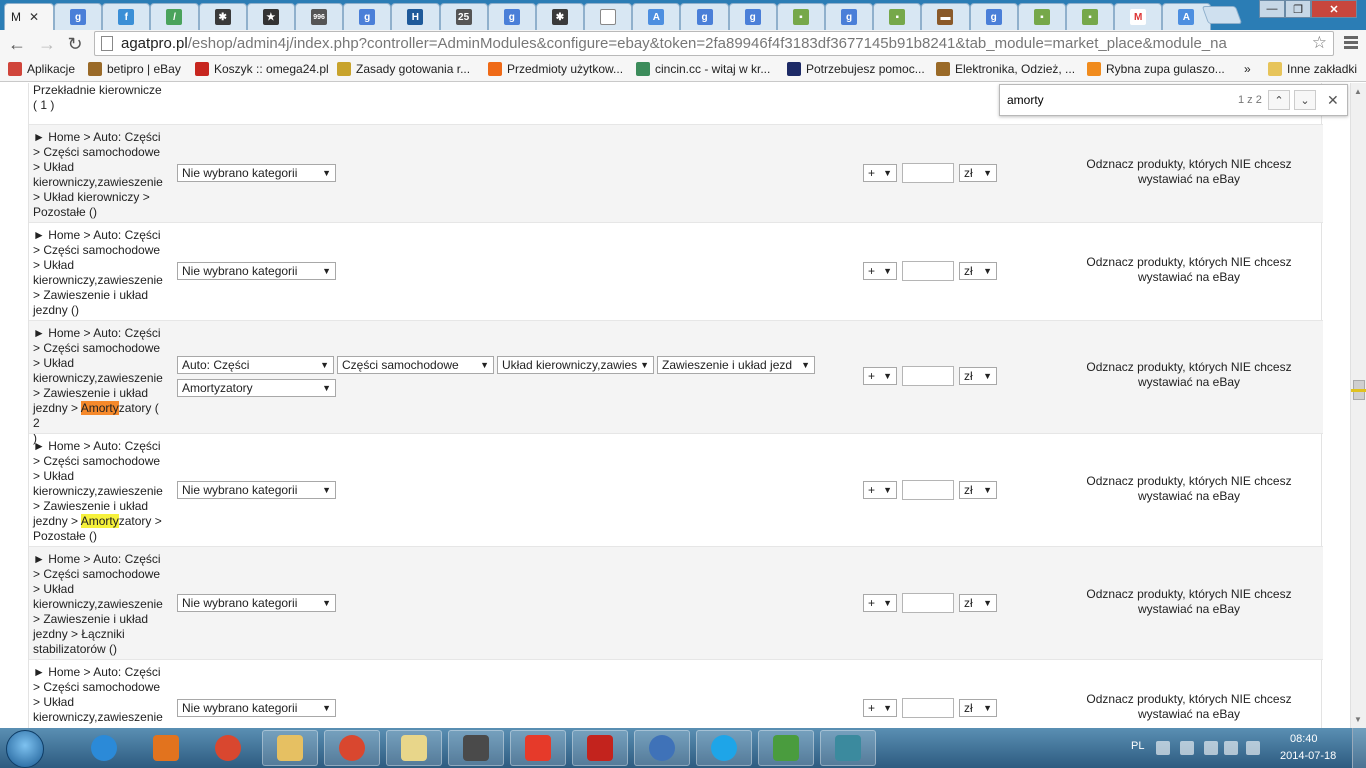  Describe the element at coordinates (256, 388) in the screenshot. I see `category-select: Amortyzatory ▼` at that location.